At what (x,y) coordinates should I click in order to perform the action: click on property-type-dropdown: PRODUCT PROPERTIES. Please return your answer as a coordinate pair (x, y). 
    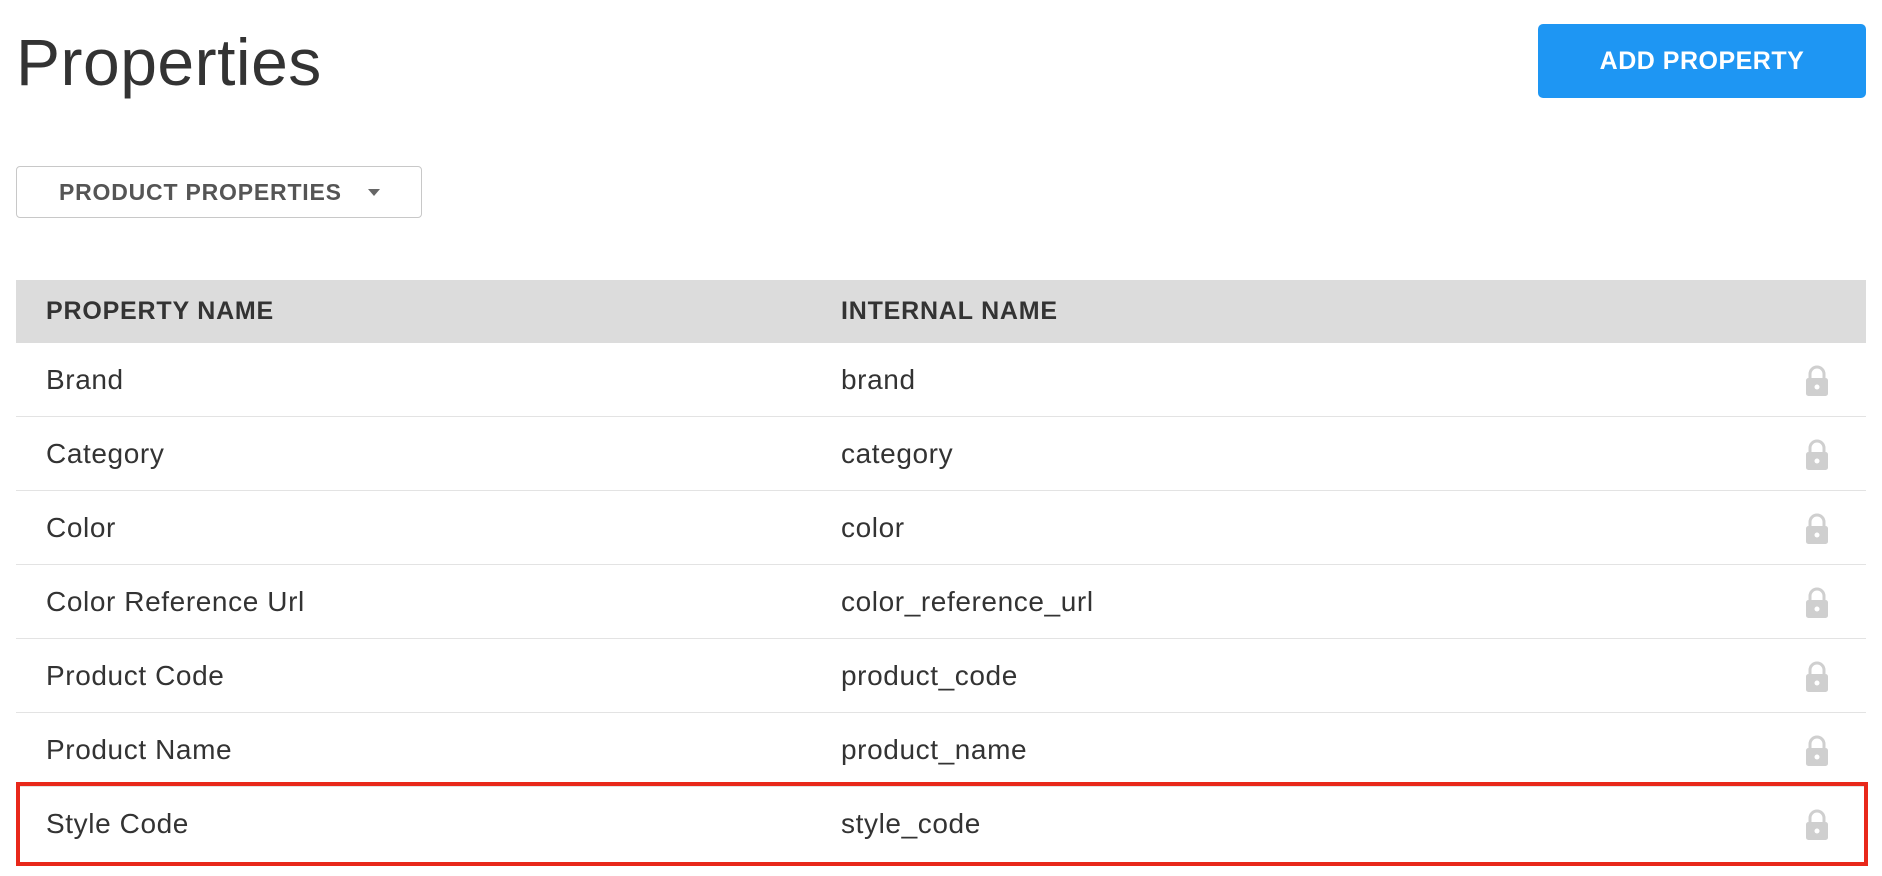
    Looking at the image, I should click on (219, 192).